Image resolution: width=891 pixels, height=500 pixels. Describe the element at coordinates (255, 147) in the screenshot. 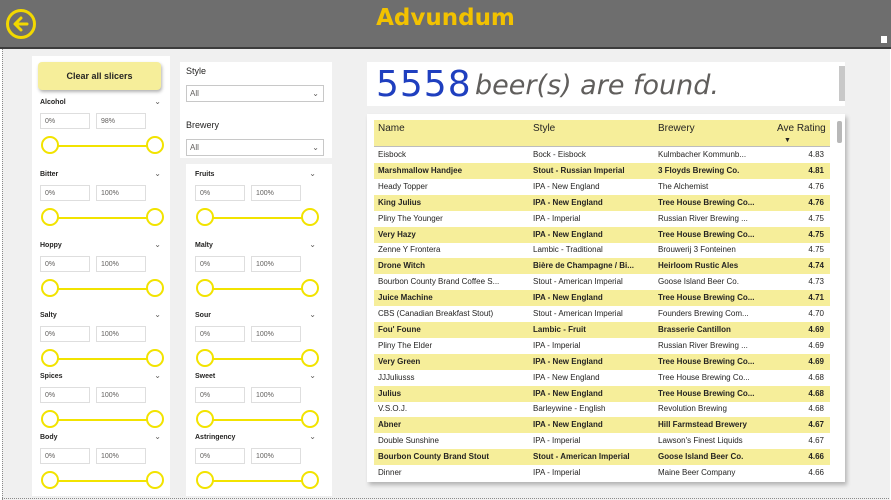

I see `brewery-select: All ⌄` at that location.